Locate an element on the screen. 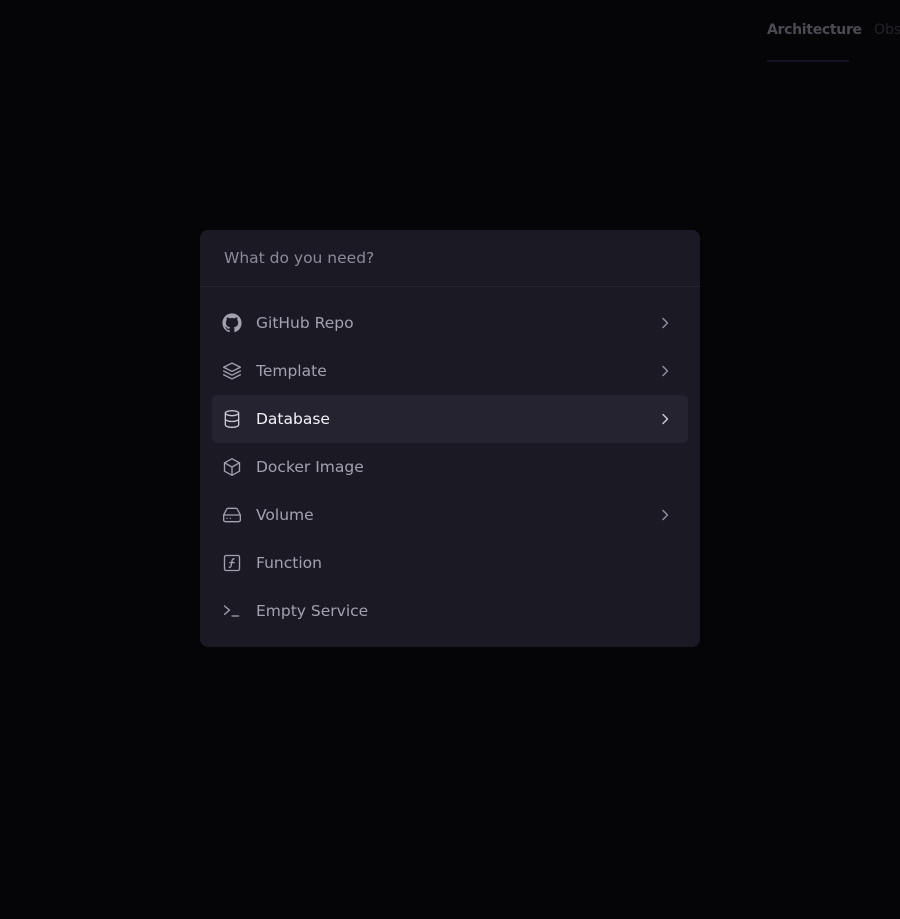 This screenshot has height=919, width=900. tab-architecture: Architecture is located at coordinates (814, 30).